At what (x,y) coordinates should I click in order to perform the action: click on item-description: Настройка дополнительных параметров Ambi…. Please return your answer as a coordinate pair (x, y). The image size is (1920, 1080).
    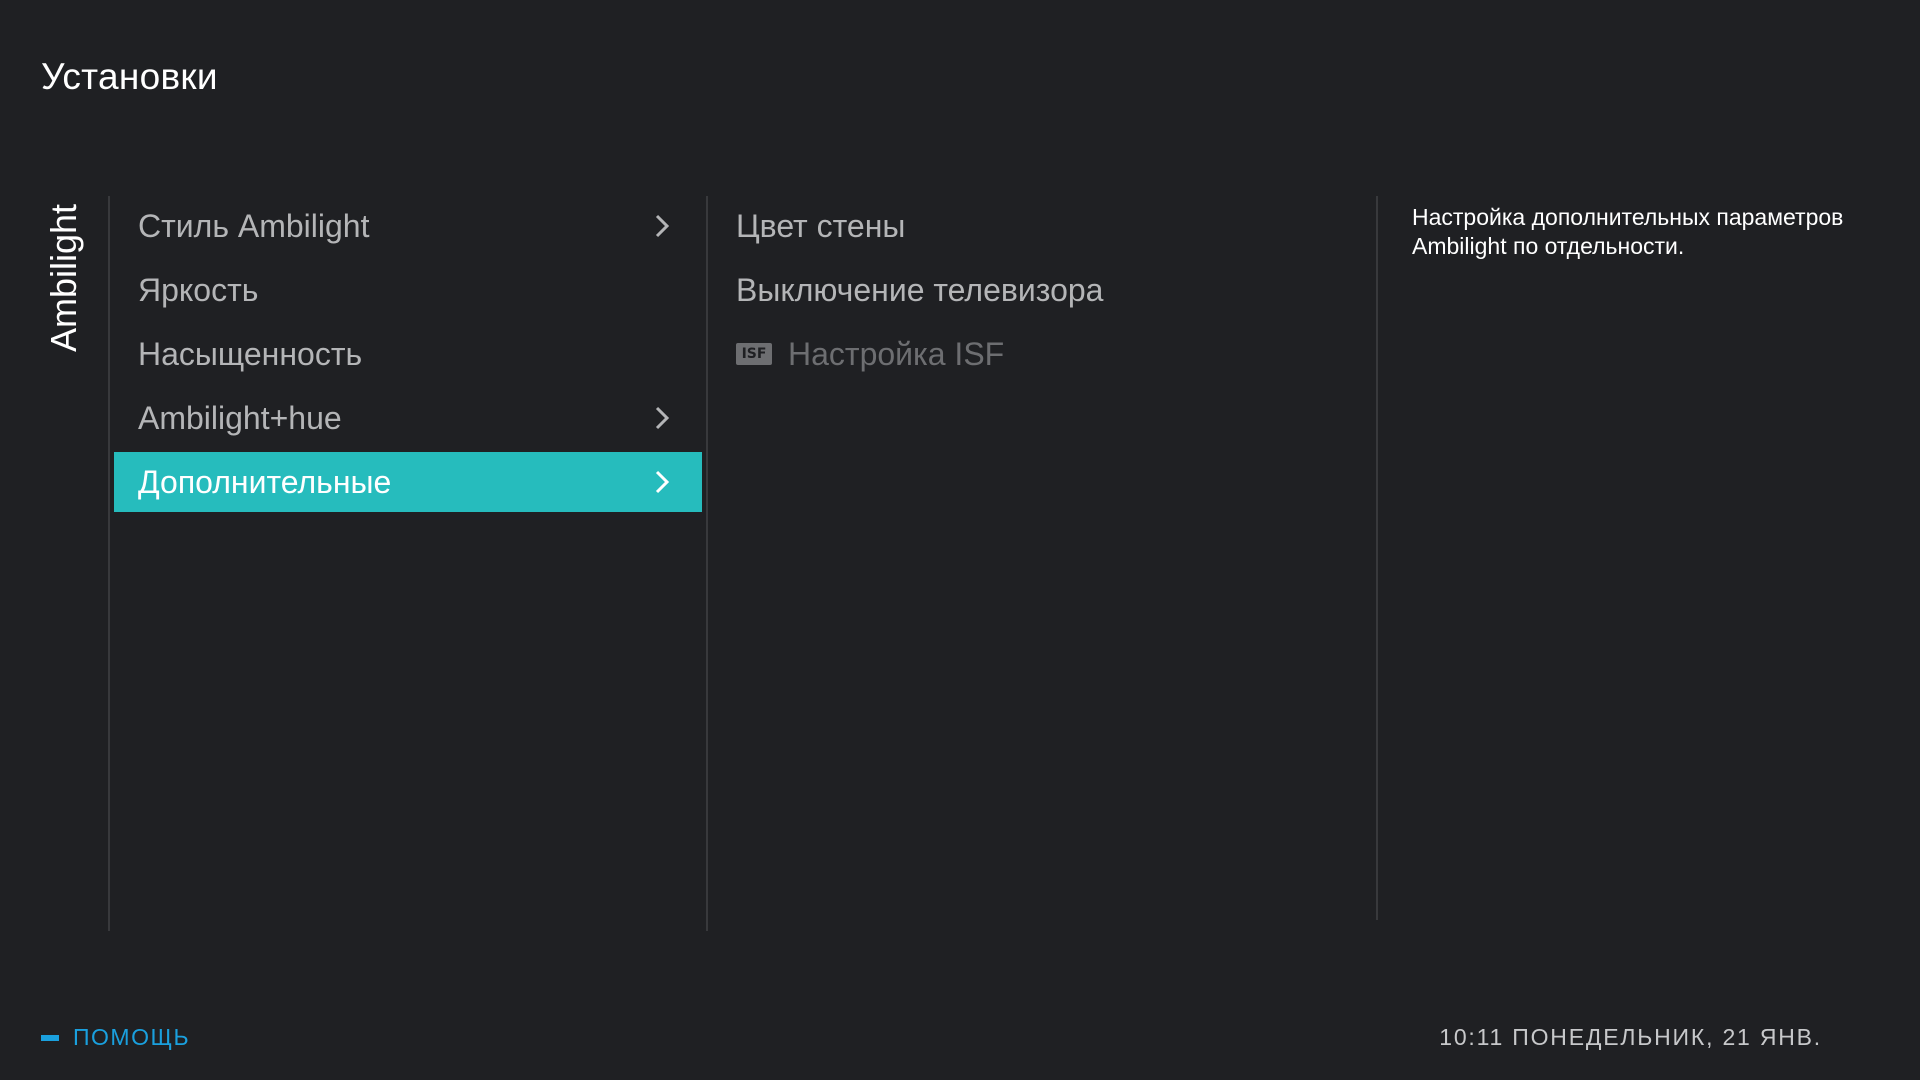
    Looking at the image, I should click on (1628, 231).